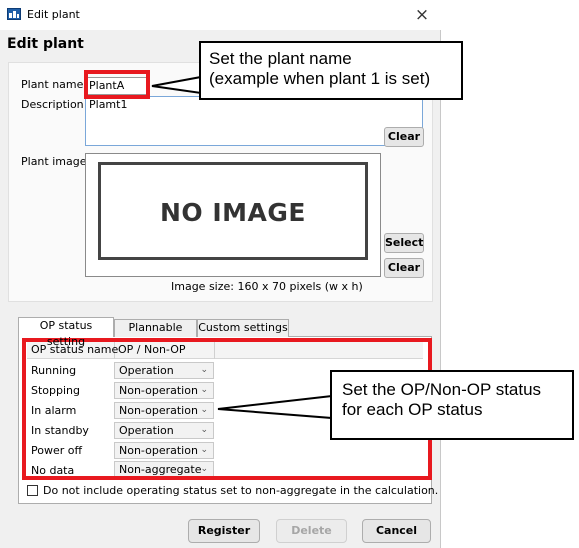  I want to click on tab-op-status-setting: OP status setting, so click(66, 332).